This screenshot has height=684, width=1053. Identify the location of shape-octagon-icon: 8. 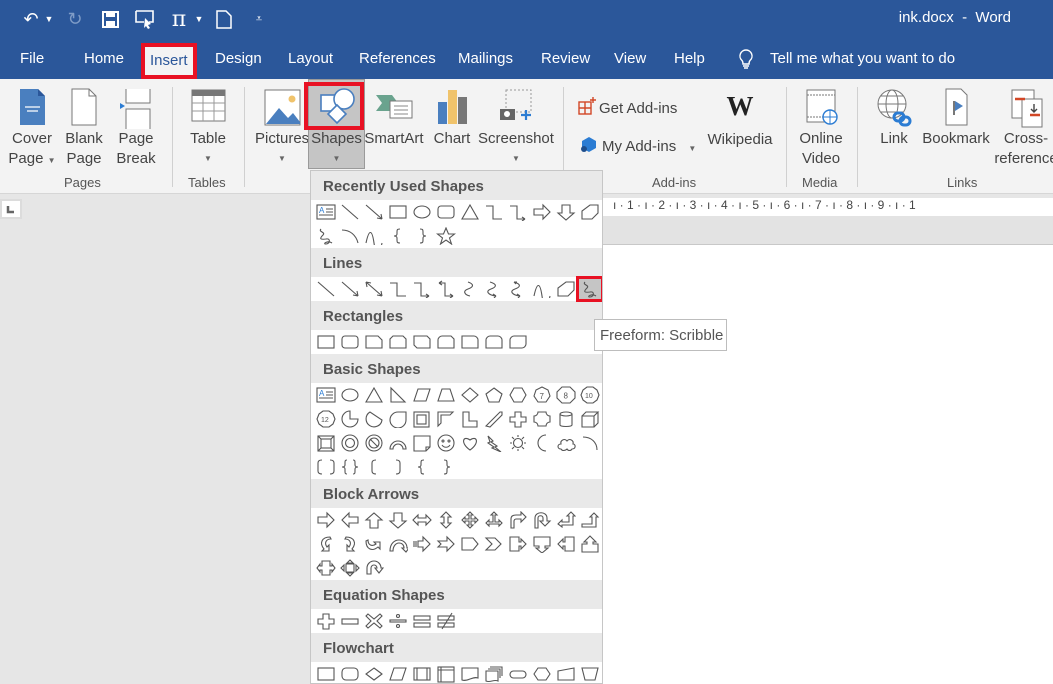
(566, 395).